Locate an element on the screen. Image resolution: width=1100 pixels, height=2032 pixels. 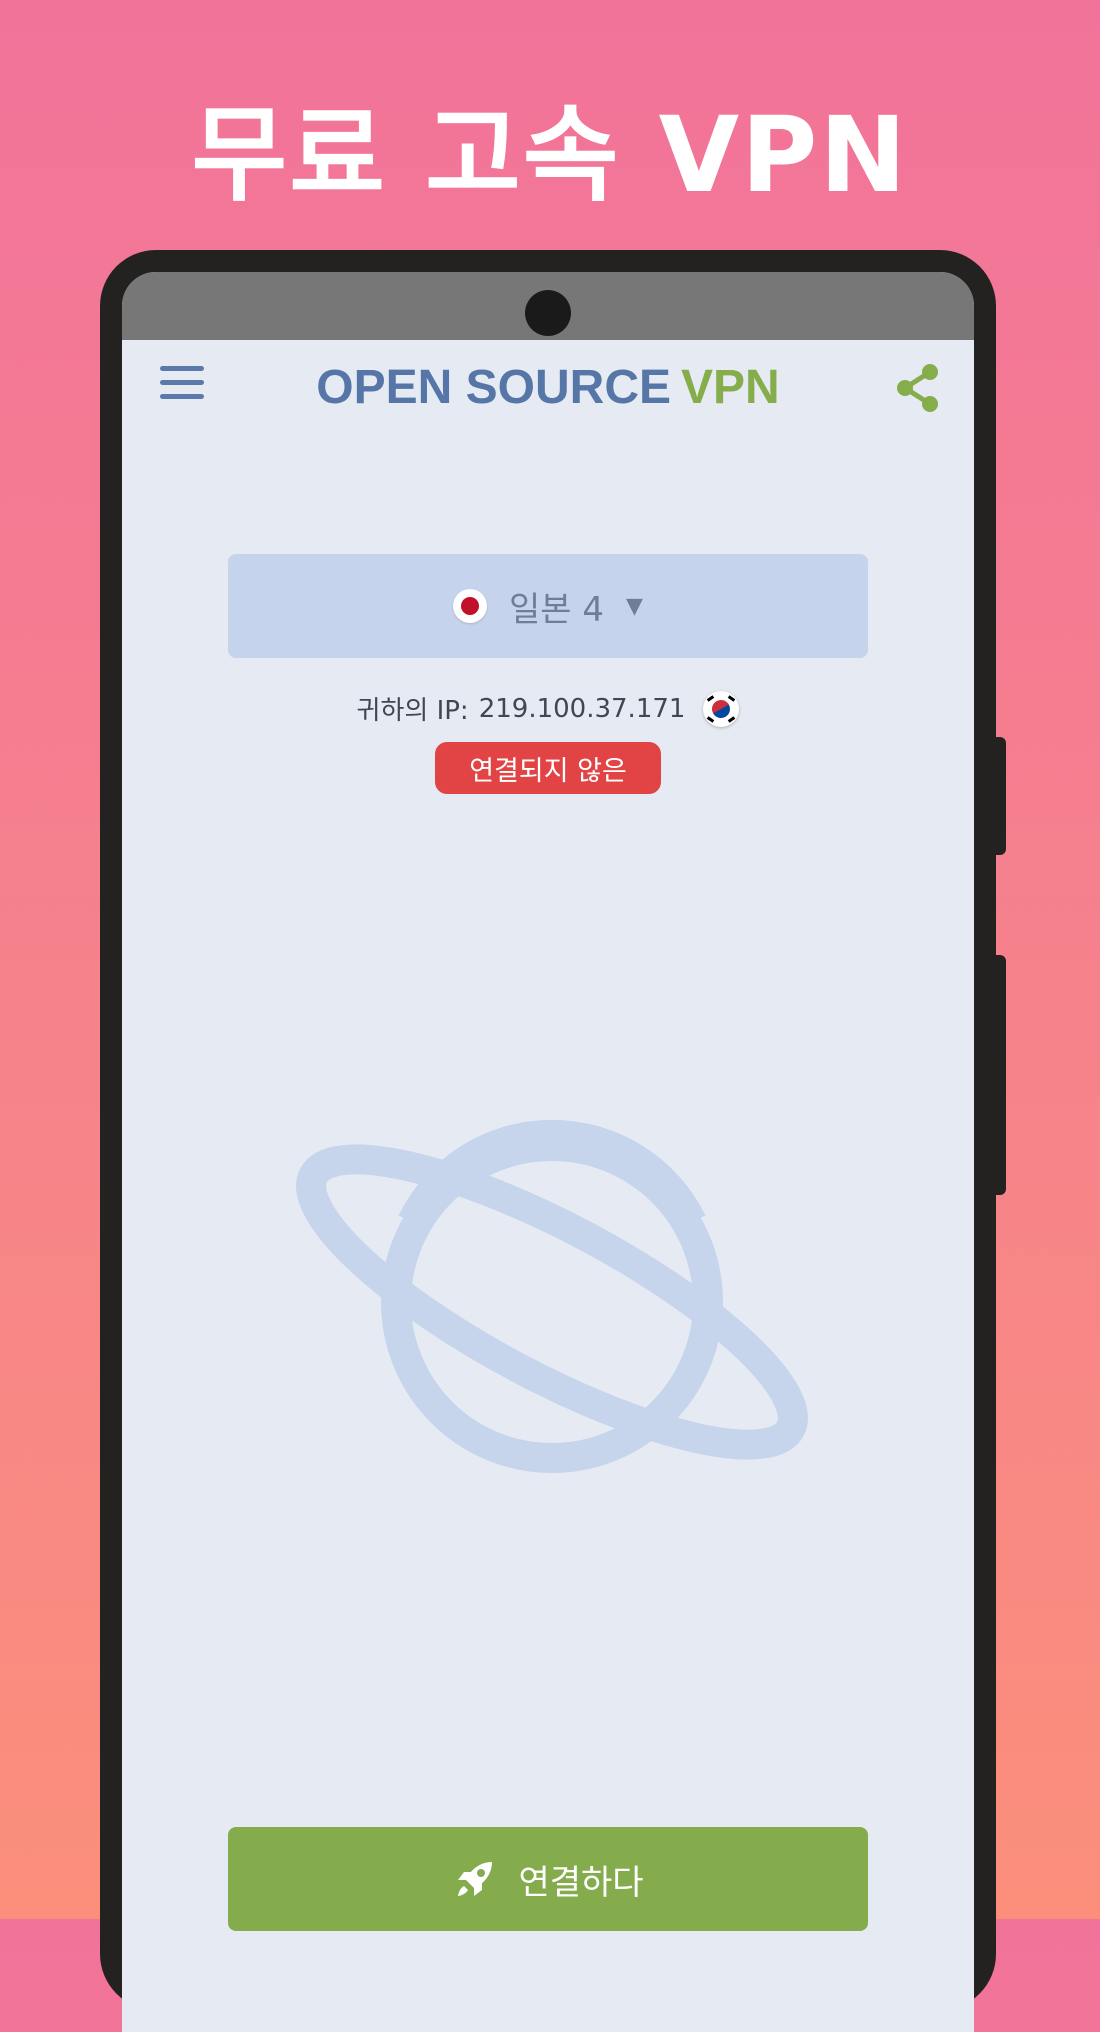
connect-button-label: 연결하다 is located at coordinates (581, 1882).